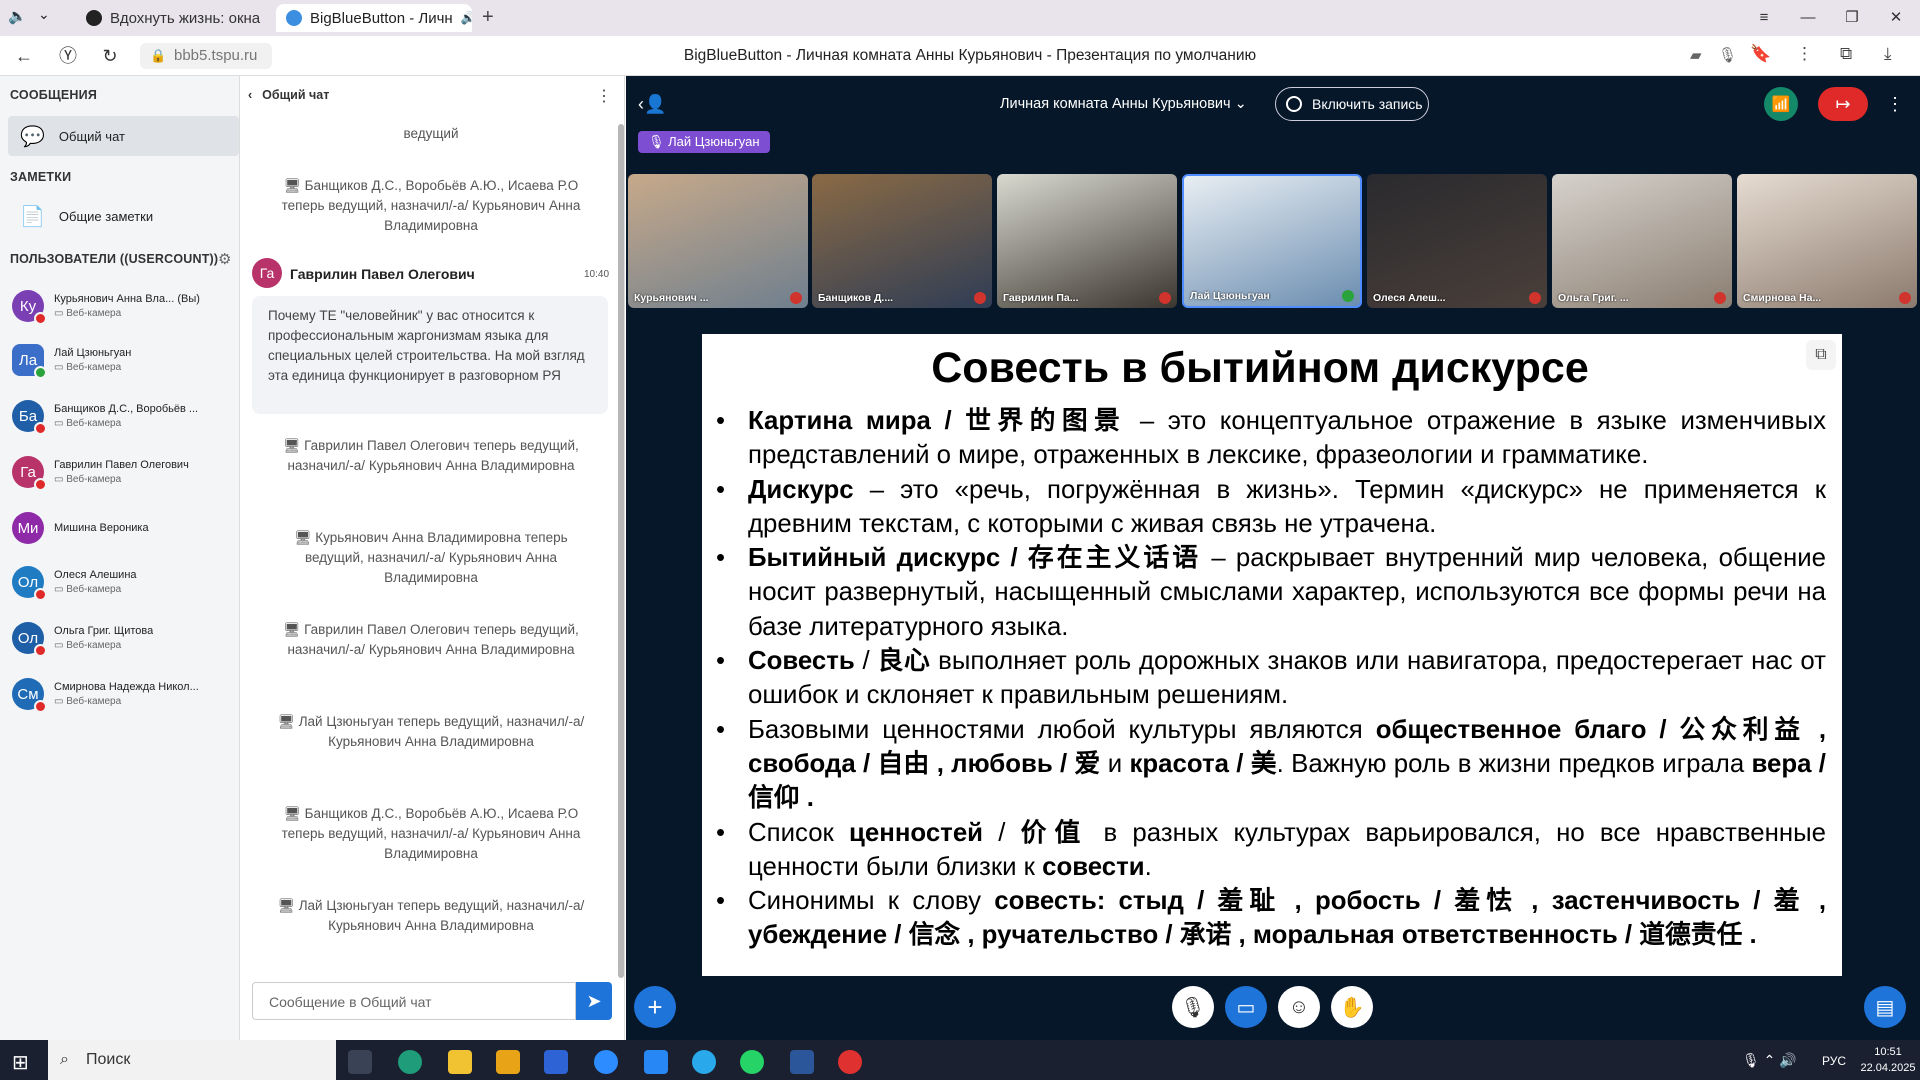 The height and width of the screenshot is (1080, 1920). What do you see at coordinates (414, 1001) in the screenshot?
I see `chat-input: Сообщение в Общий чат` at bounding box center [414, 1001].